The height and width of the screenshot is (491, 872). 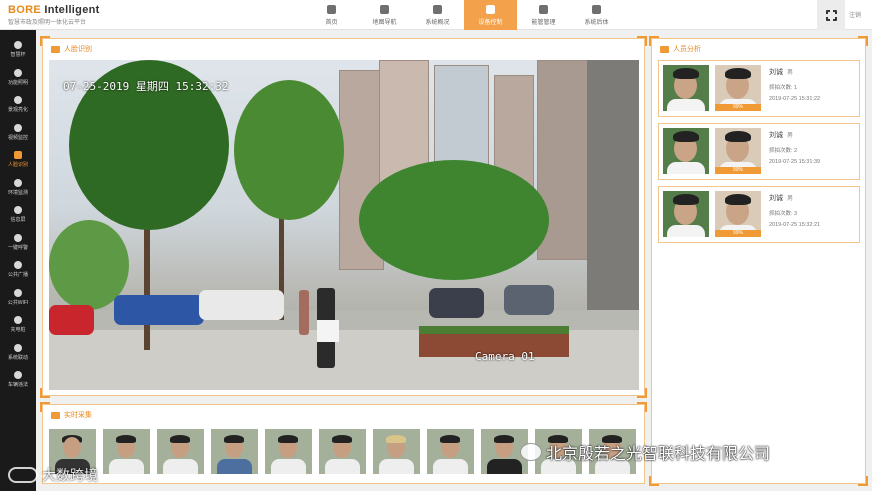 I want to click on sidebar-item-video: 视频监控, so click(x=18, y=133).